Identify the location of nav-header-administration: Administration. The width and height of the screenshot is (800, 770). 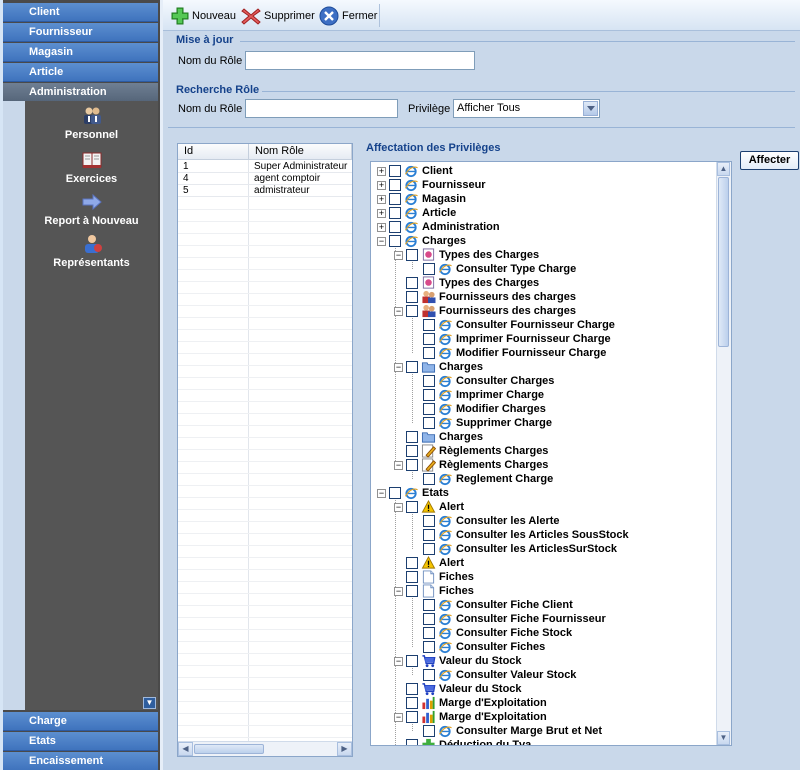
(80, 92).